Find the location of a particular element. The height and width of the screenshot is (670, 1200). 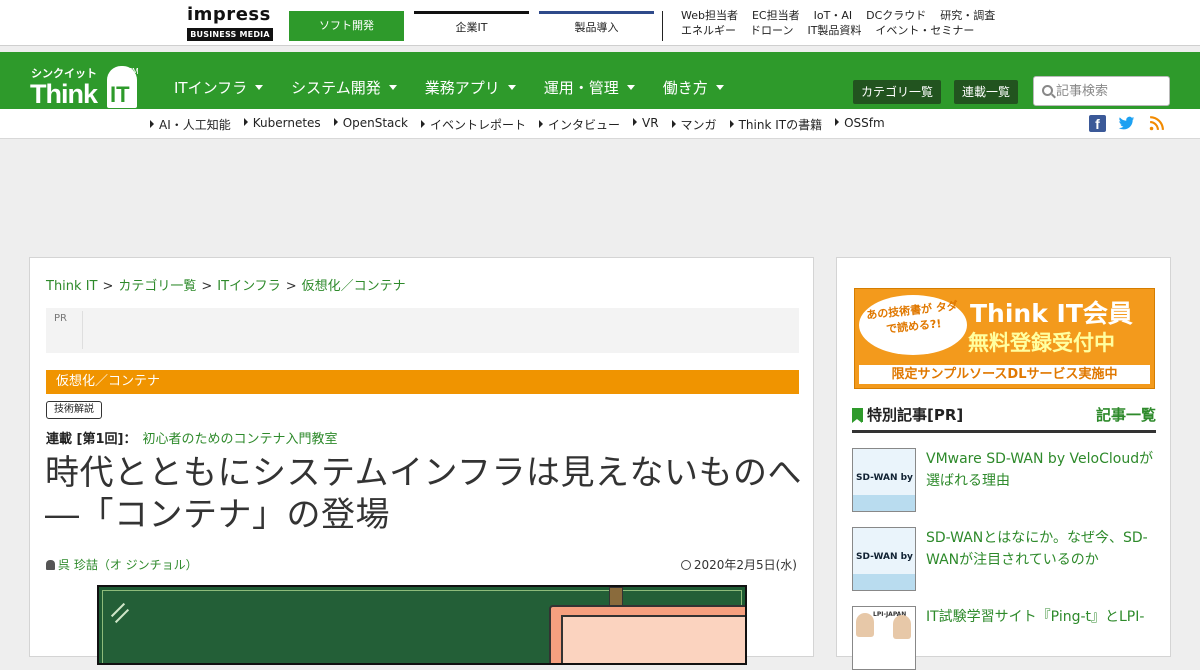

series-list-button: 連載一覧 is located at coordinates (986, 92).